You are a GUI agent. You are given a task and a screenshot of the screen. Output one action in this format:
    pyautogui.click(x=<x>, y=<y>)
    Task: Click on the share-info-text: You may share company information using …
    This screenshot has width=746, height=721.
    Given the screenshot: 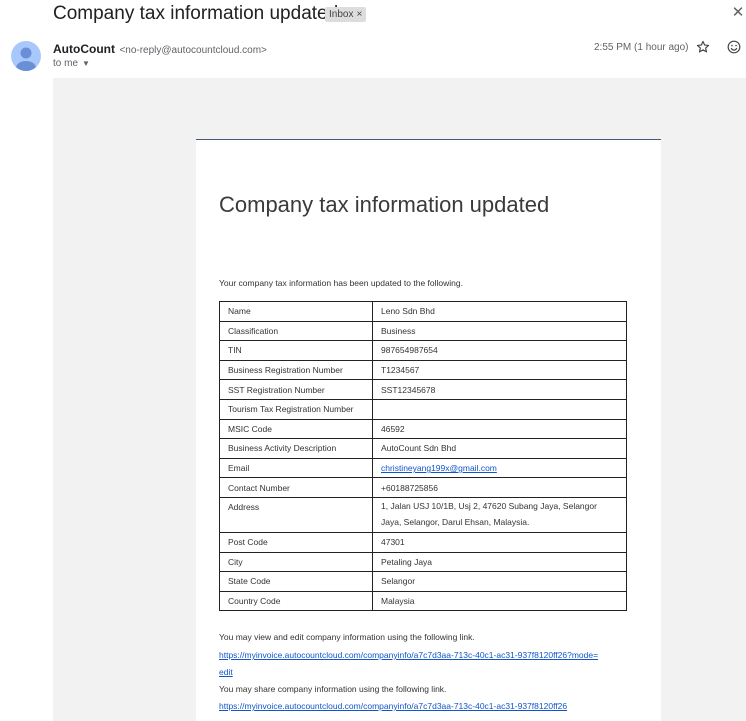 What is the action you would take?
    pyautogui.click(x=333, y=689)
    